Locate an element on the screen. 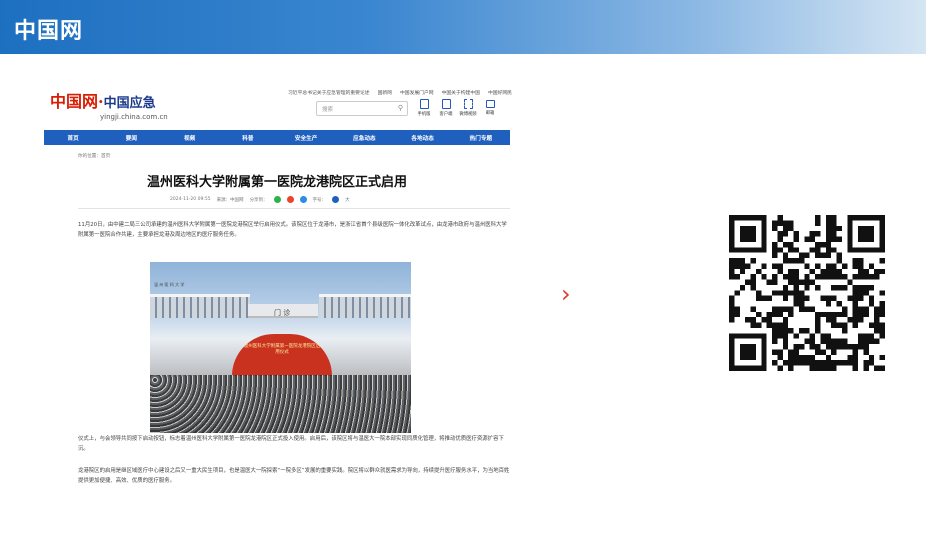 The height and width of the screenshot is (546, 926). top-link: 中国好网民 is located at coordinates (500, 92).